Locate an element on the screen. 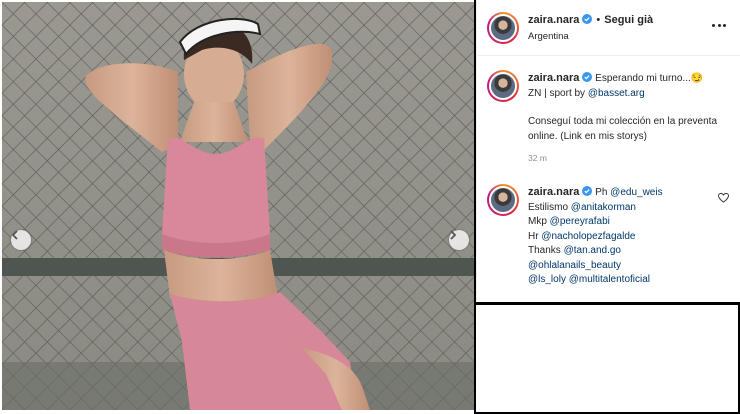 Image resolution: width=740 pixels, height=414 pixels. comment-text-ph: Ph is located at coordinates (603, 192).